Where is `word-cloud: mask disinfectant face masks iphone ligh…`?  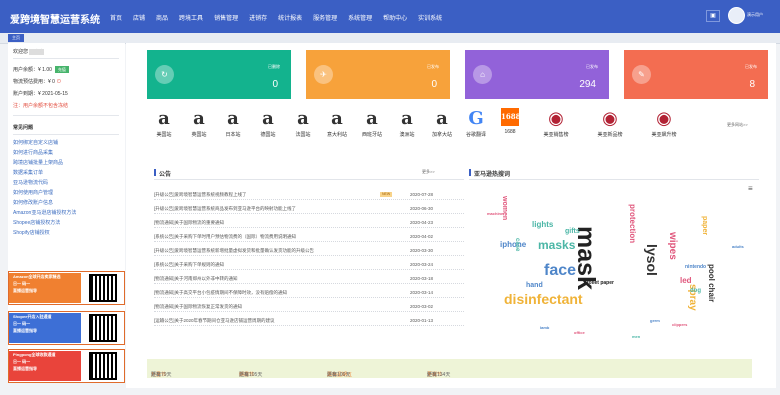 word-cloud: mask disinfectant face masks iphone ligh… is located at coordinates (617, 266).